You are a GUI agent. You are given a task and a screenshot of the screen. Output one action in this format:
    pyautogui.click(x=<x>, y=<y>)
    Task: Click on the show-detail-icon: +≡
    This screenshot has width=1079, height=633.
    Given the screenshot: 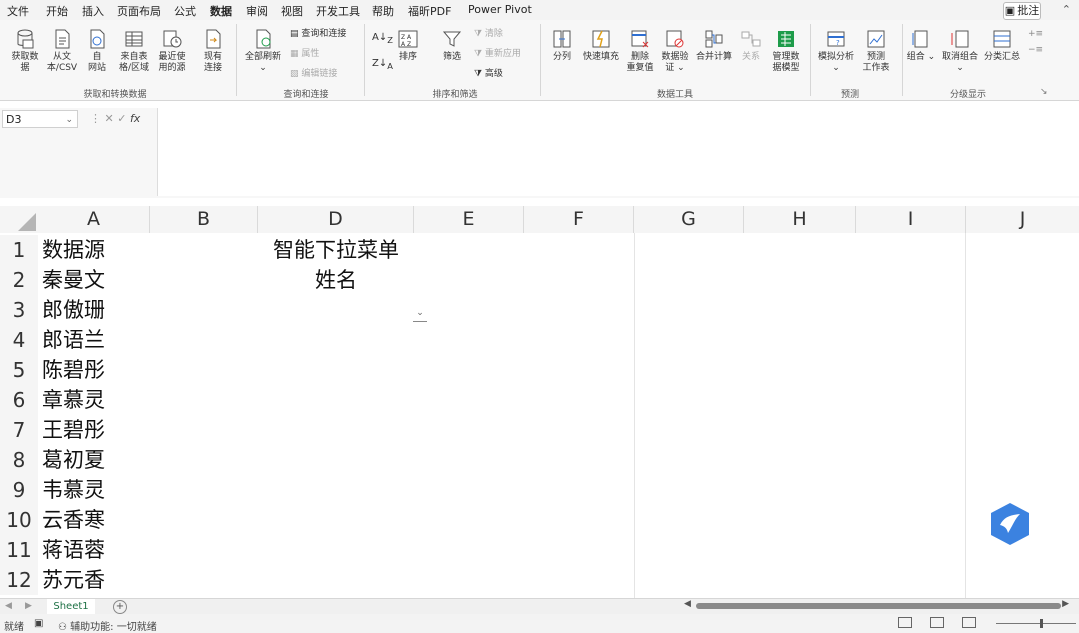 What is the action you would take?
    pyautogui.click(x=1035, y=34)
    